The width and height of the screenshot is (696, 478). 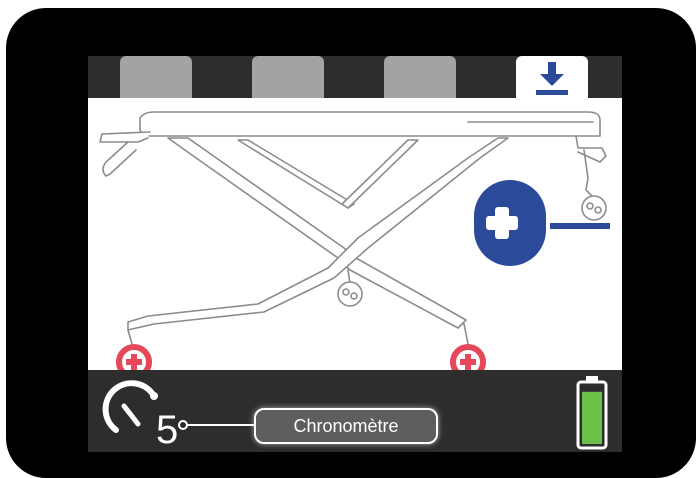 What do you see at coordinates (592, 417) in the screenshot?
I see `battery-level` at bounding box center [592, 417].